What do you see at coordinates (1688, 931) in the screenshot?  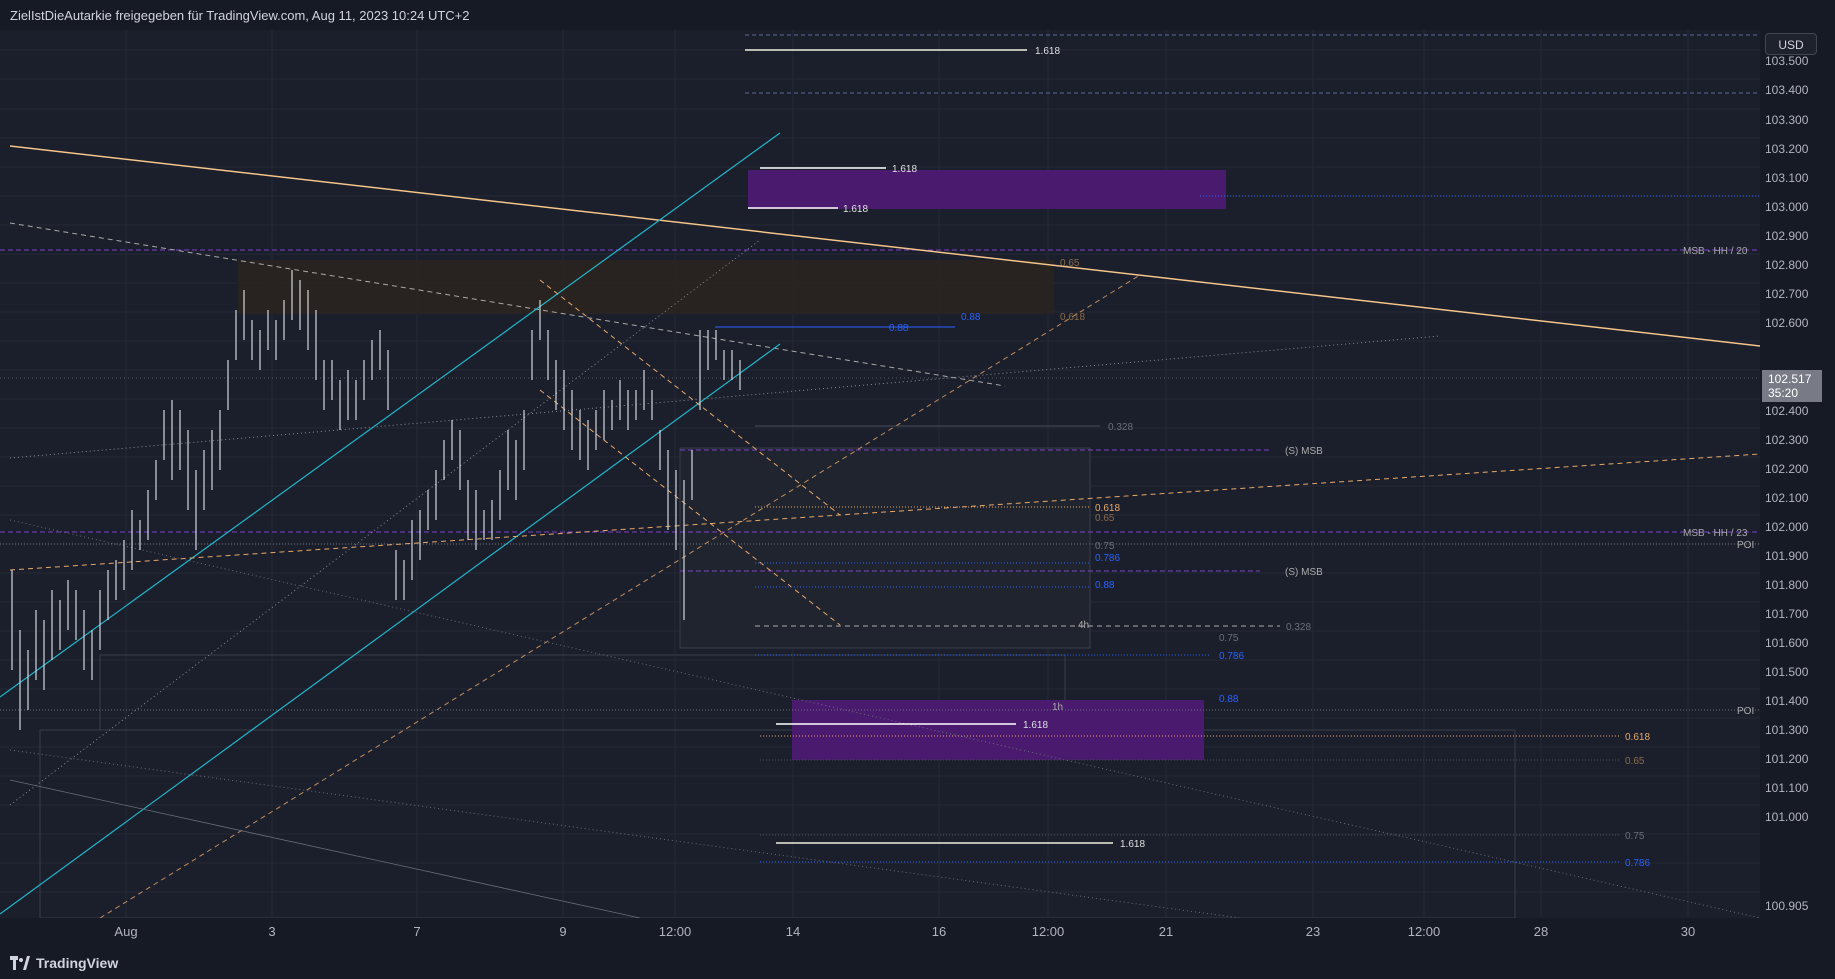 I see `time-tick: 30` at bounding box center [1688, 931].